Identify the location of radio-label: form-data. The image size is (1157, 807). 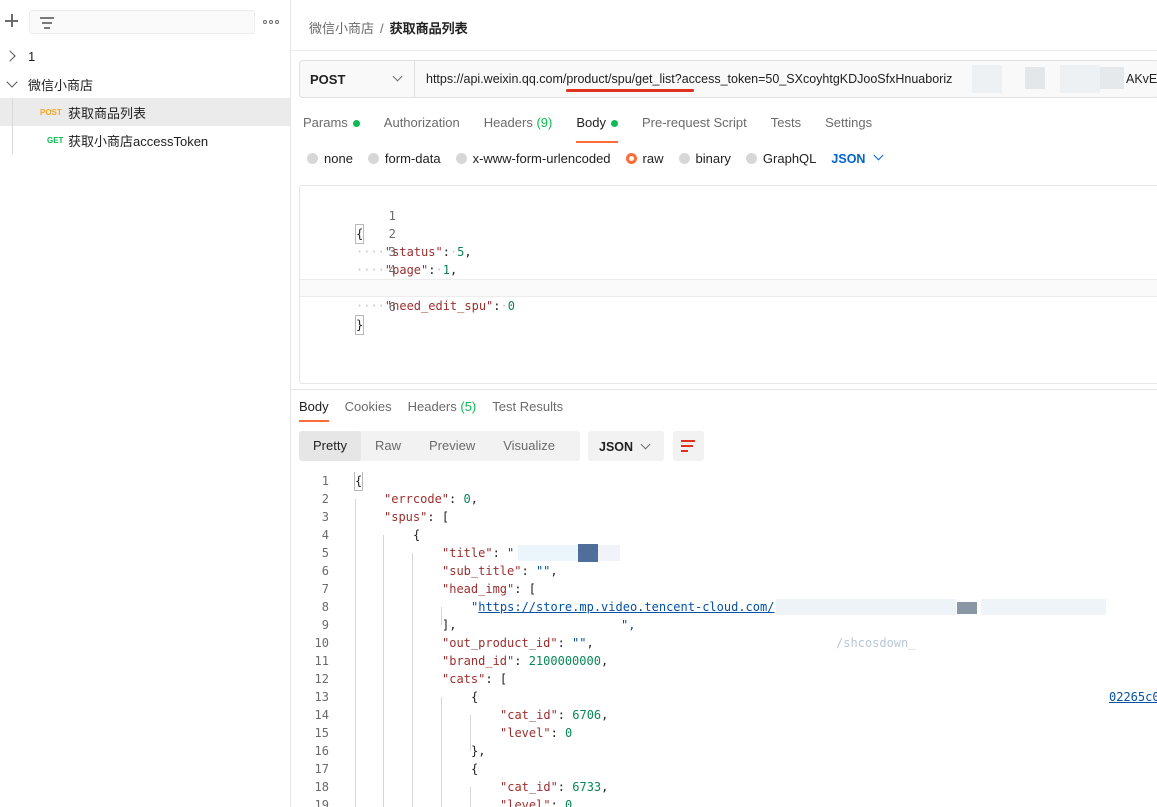
(412, 158).